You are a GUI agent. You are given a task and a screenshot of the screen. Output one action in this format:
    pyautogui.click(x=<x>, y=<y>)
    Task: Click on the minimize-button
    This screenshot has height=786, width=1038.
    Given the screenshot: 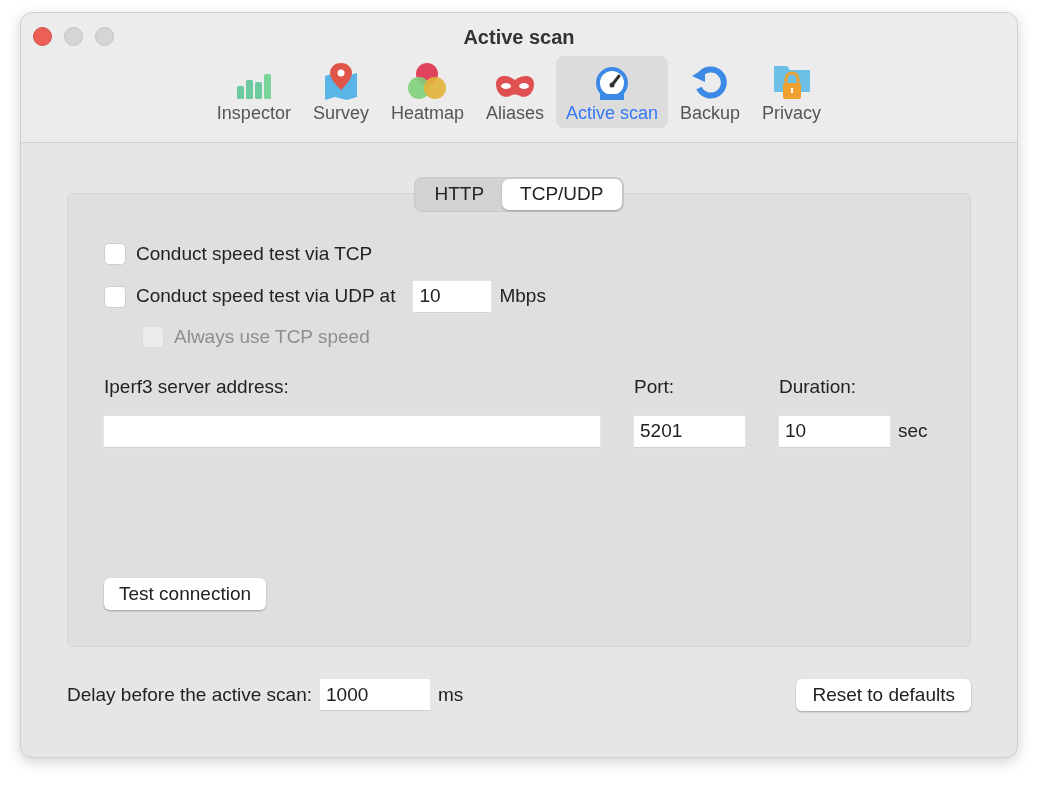 What is the action you would take?
    pyautogui.click(x=73, y=36)
    